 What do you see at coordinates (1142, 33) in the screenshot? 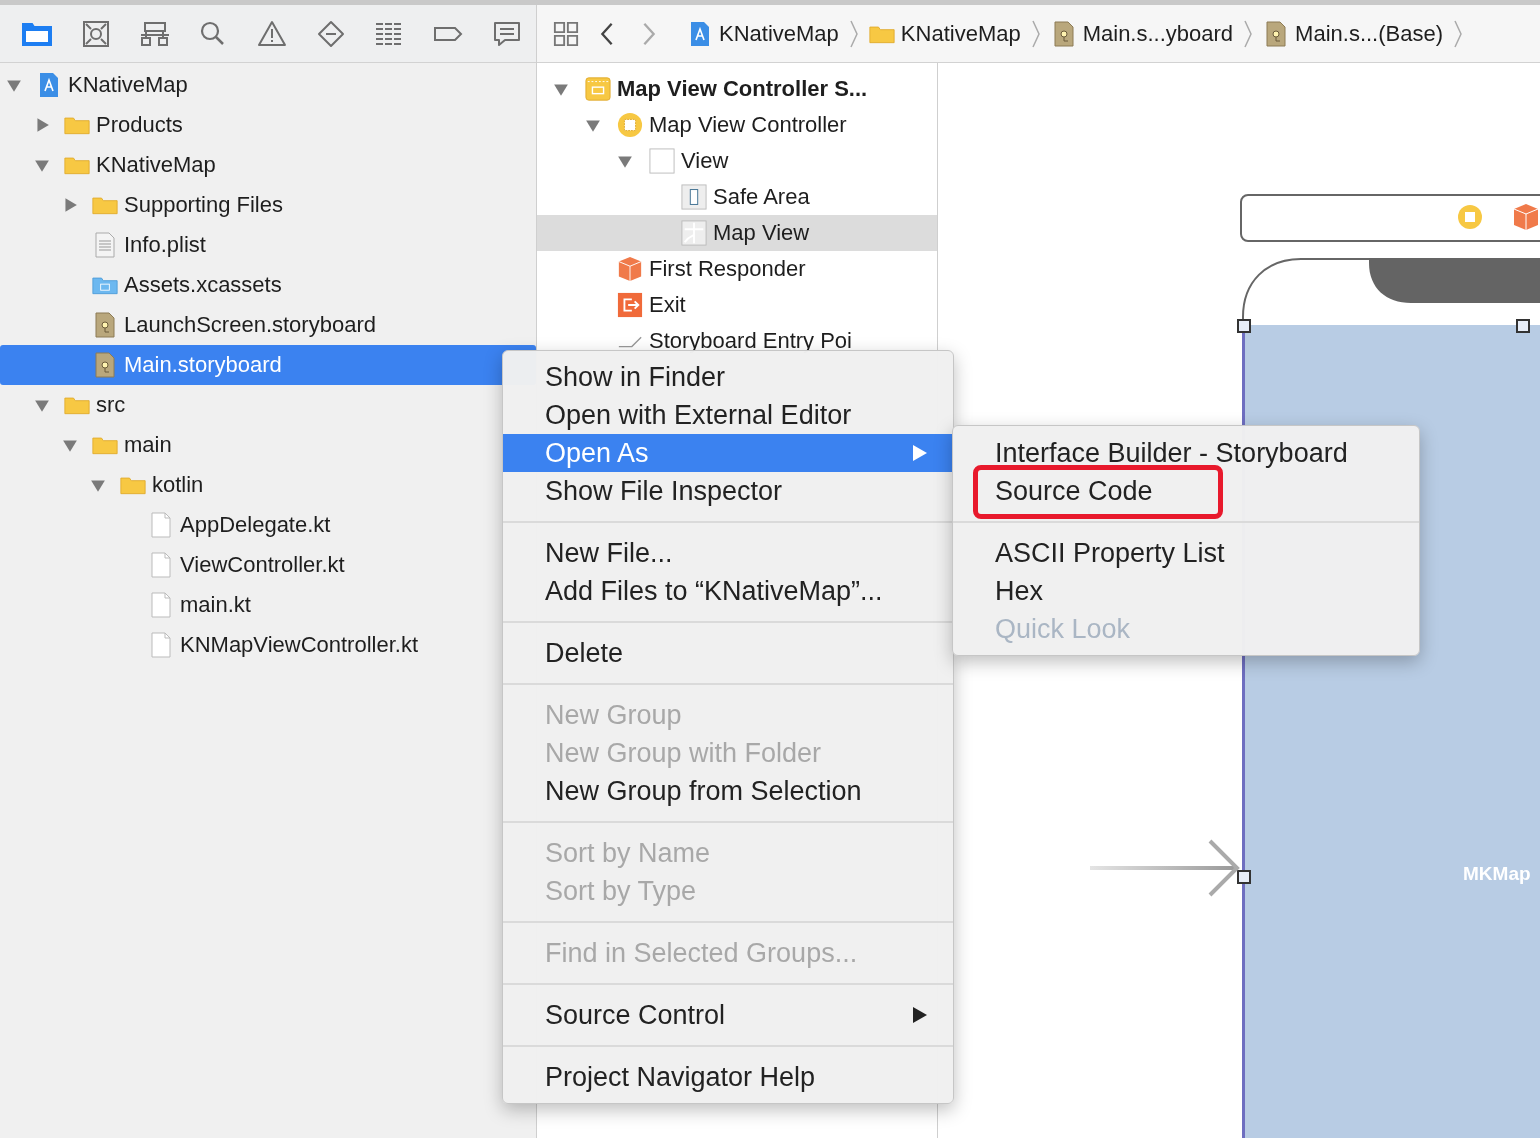
I see `breadcrumb-item: Main.s...yboard` at bounding box center [1142, 33].